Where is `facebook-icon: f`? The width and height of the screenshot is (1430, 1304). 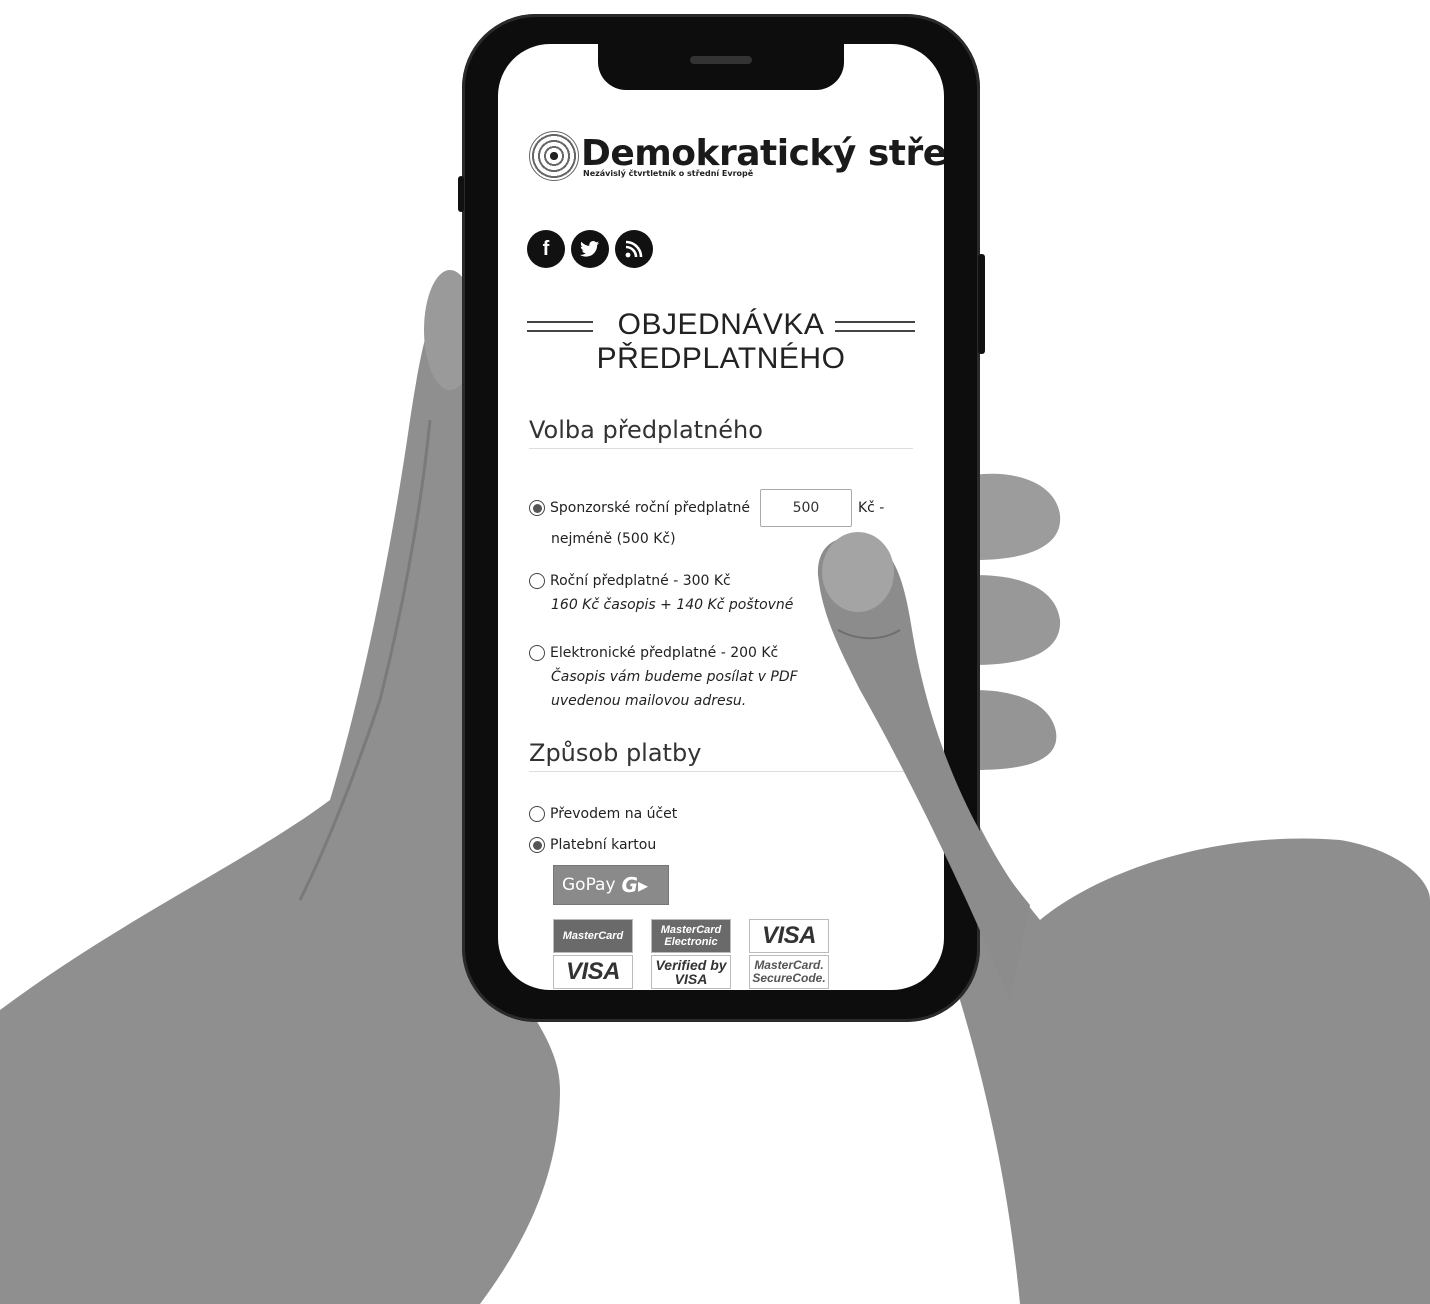 facebook-icon: f is located at coordinates (546, 249).